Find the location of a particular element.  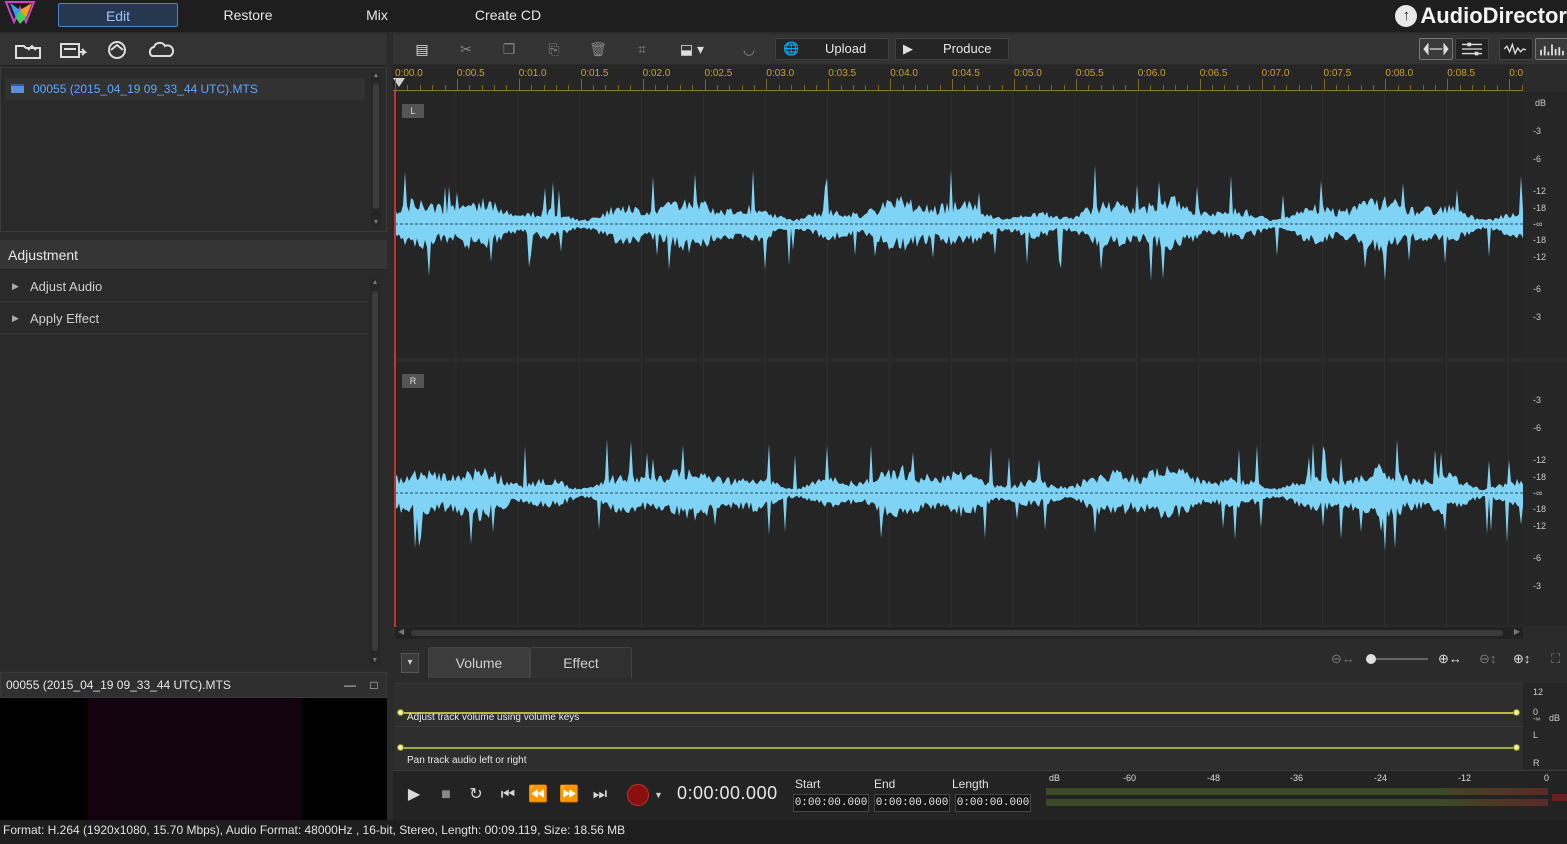

waveform-view-icon is located at coordinates (1516, 49).